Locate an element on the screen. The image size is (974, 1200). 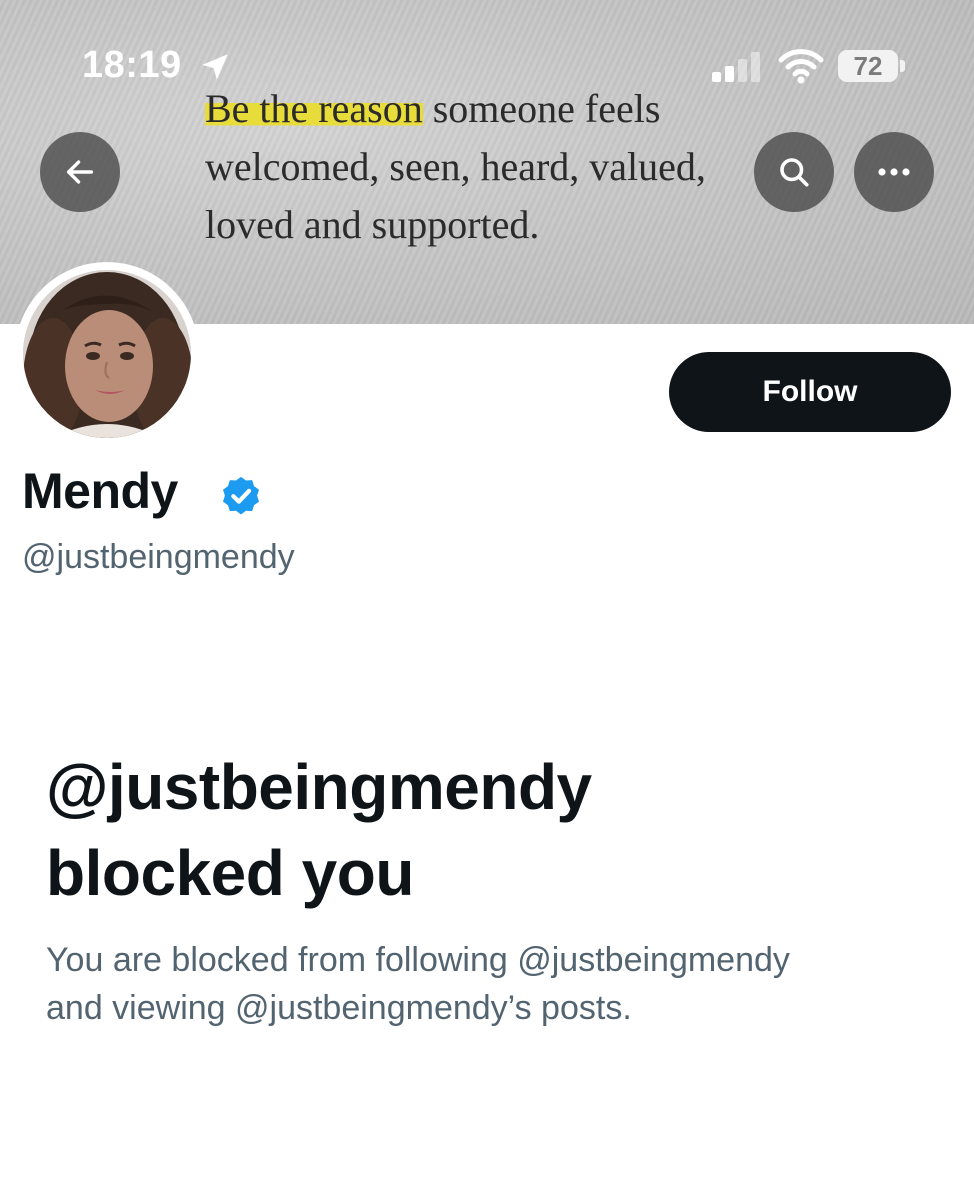
back-button is located at coordinates (80, 172).